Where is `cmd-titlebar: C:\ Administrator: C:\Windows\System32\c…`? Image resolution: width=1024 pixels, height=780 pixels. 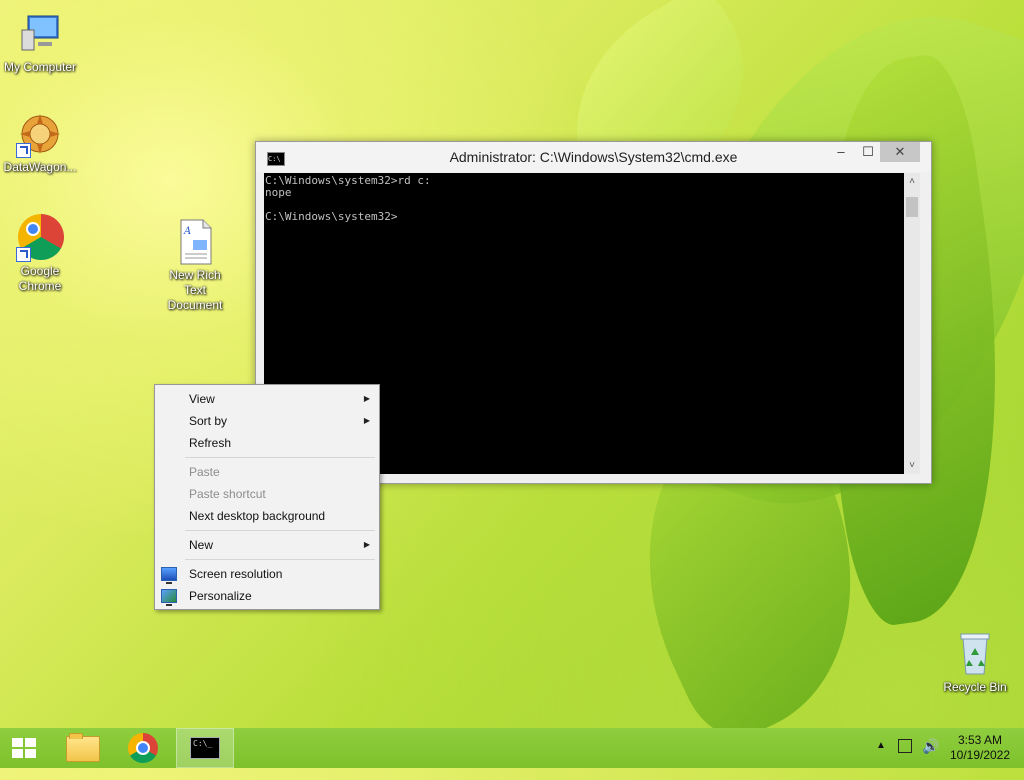
cmd-titlebar: C:\ Administrator: C:\Windows\System32\c… is located at coordinates (593, 157).